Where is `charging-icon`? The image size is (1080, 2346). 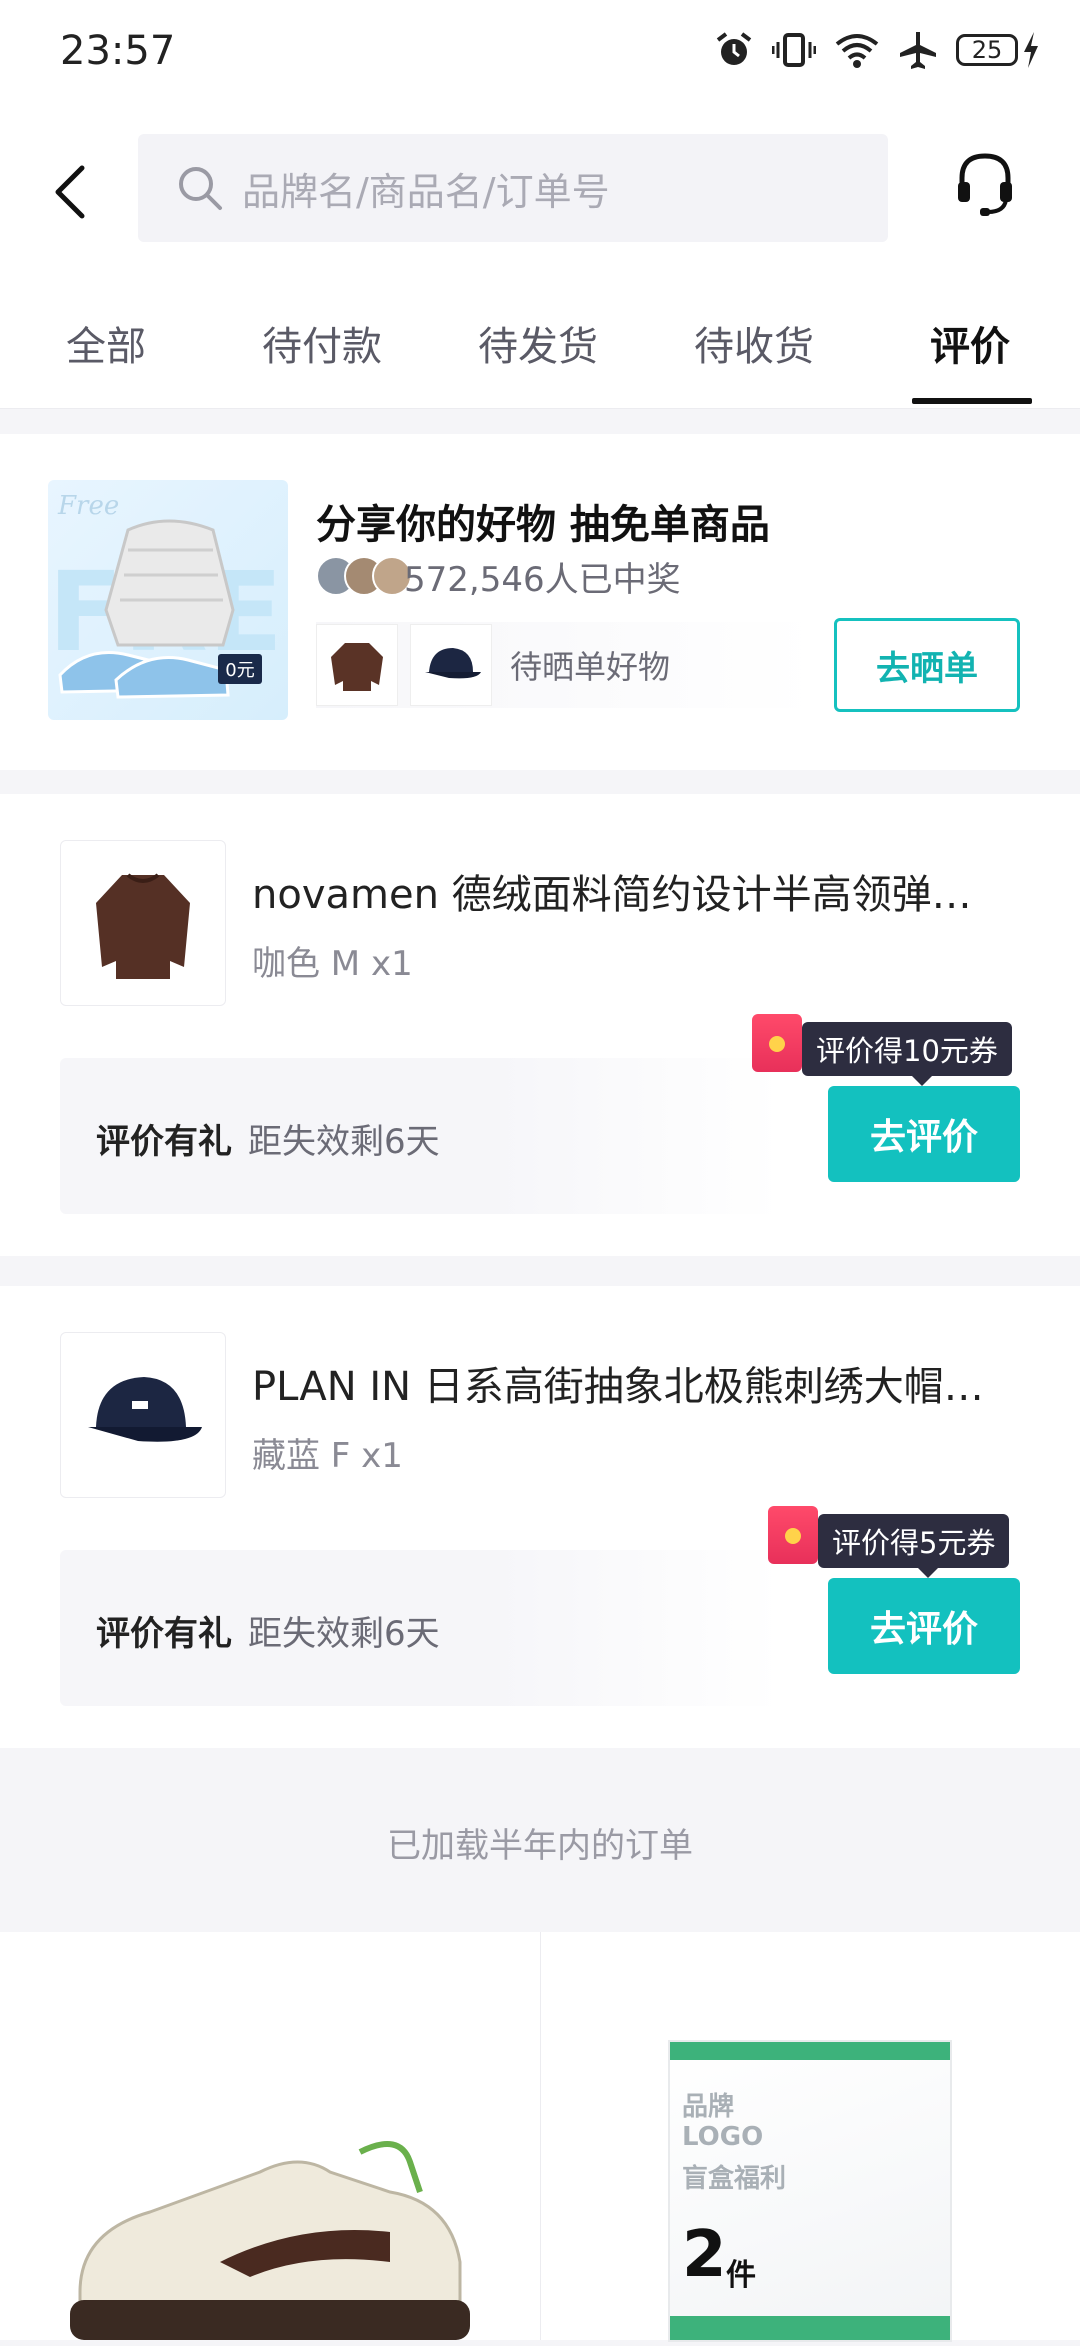 charging-icon is located at coordinates (1031, 50).